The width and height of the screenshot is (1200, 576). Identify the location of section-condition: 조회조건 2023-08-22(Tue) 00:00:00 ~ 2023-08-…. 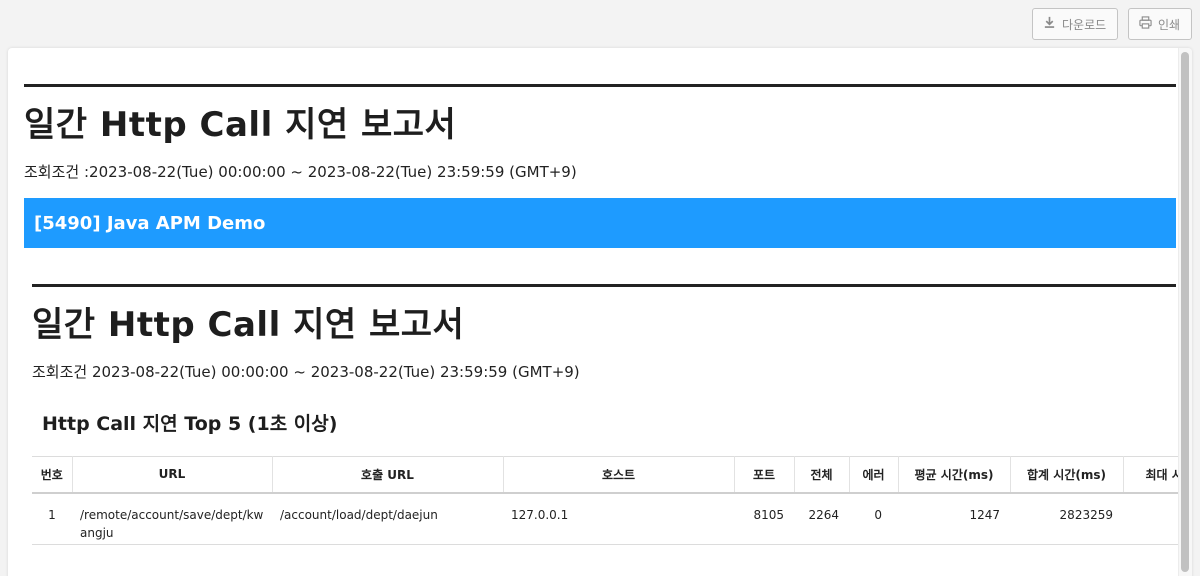
(306, 372).